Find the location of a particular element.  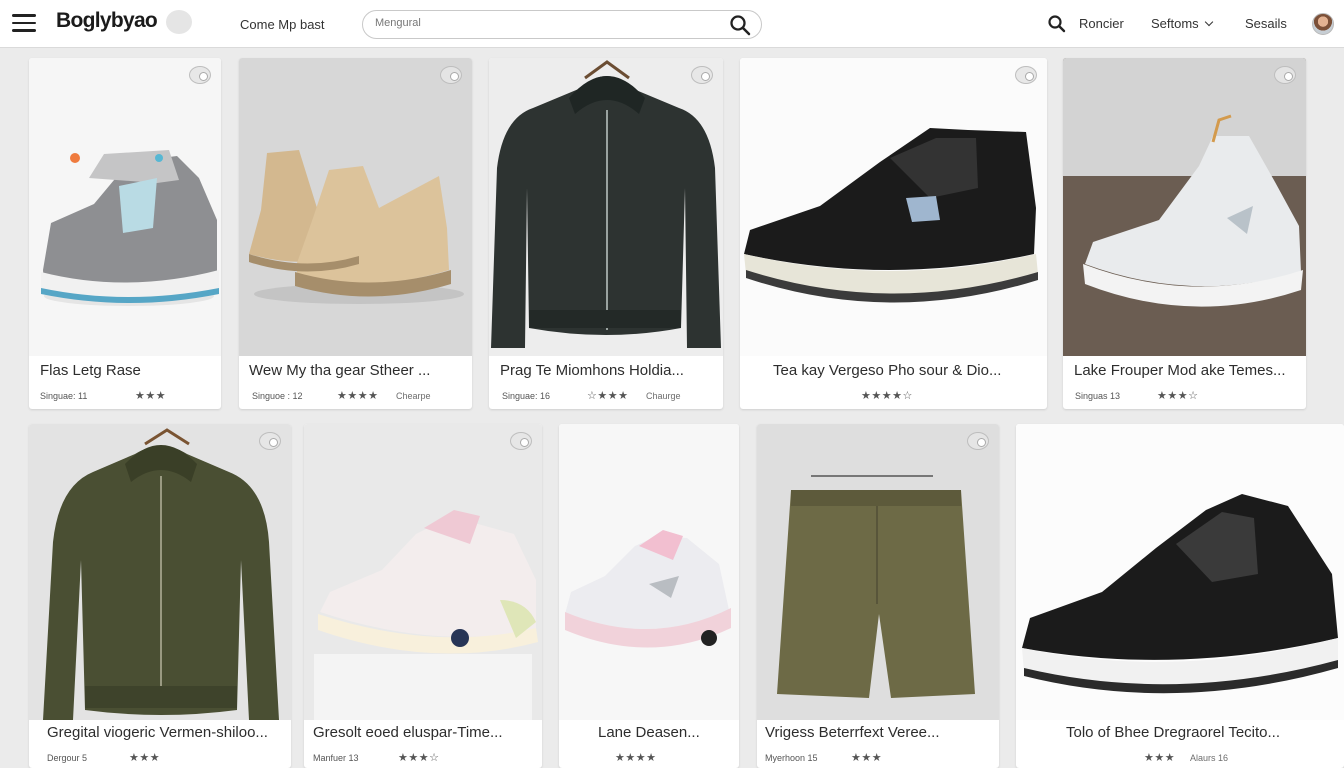

product-card: Tea kay Vergeso Pho sour & Dio... ★★★★☆ is located at coordinates (893, 233).